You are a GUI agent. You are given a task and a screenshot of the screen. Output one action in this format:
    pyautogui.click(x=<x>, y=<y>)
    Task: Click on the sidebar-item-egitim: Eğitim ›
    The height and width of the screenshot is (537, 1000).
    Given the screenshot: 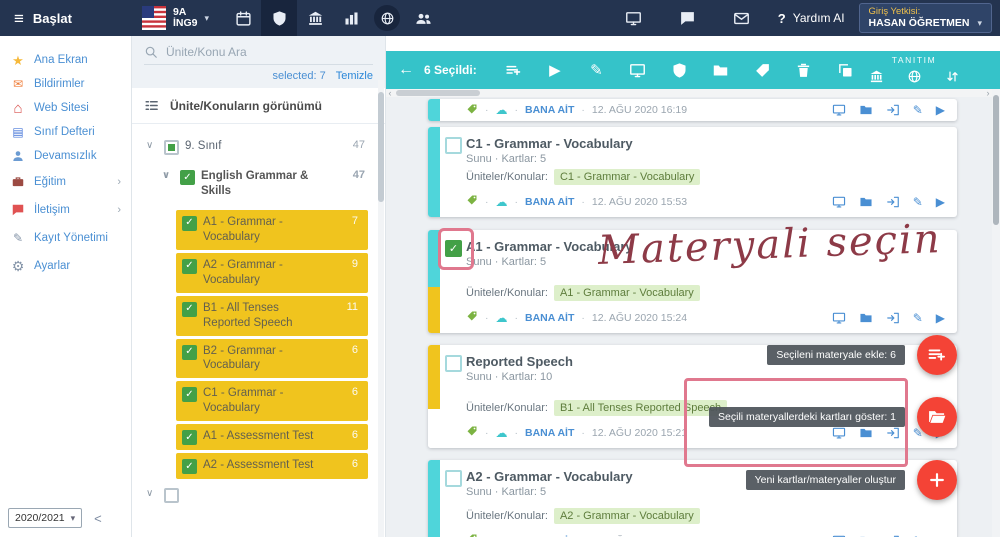 What is the action you would take?
    pyautogui.click(x=65, y=182)
    